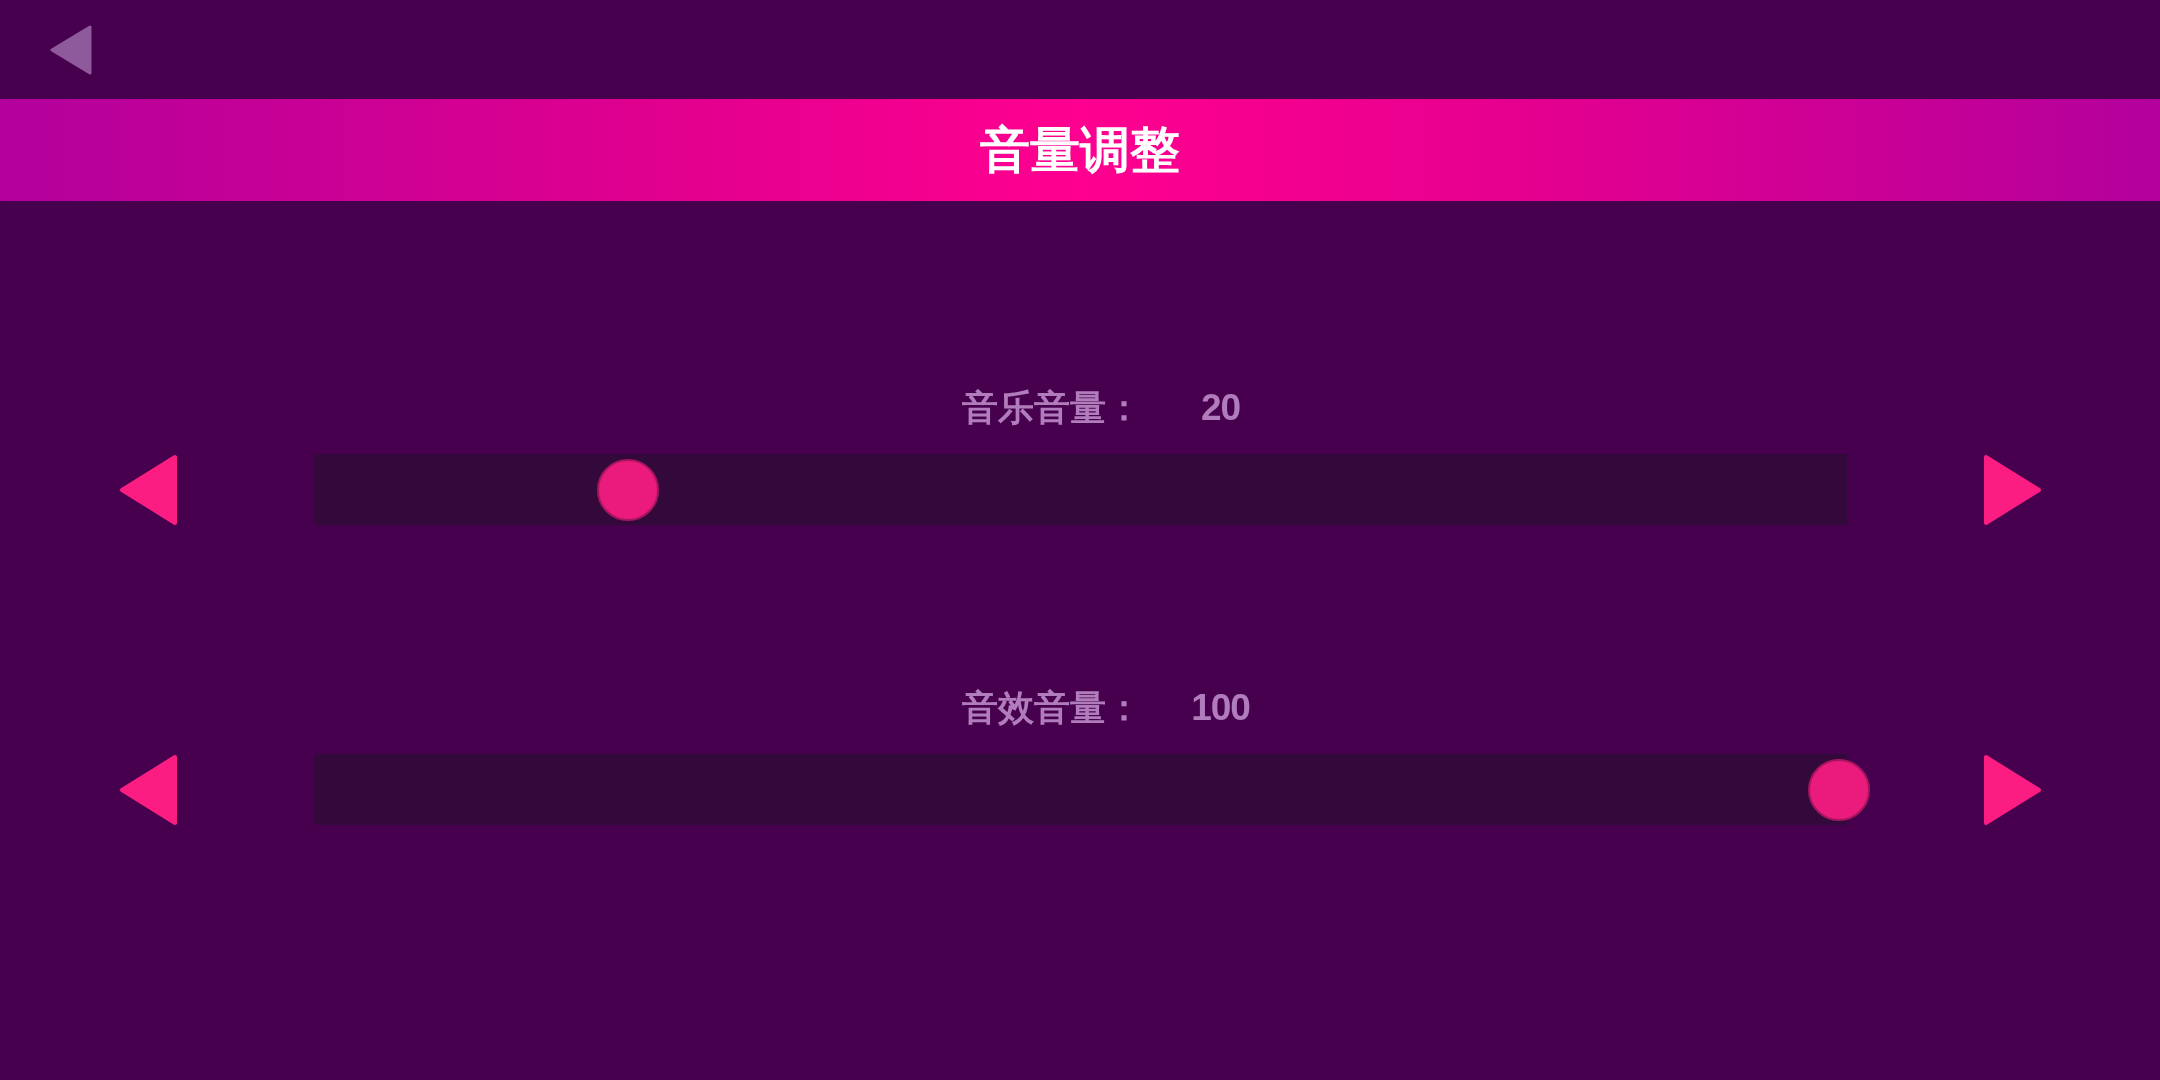 Image resolution: width=2160 pixels, height=1080 pixels. I want to click on back-button, so click(71, 49).